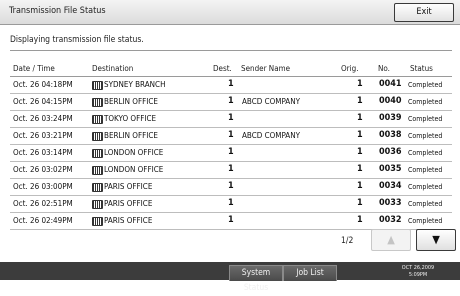 The width and height of the screenshot is (460, 296). What do you see at coordinates (34, 68) in the screenshot?
I see `col-date-header: Date / Time` at bounding box center [34, 68].